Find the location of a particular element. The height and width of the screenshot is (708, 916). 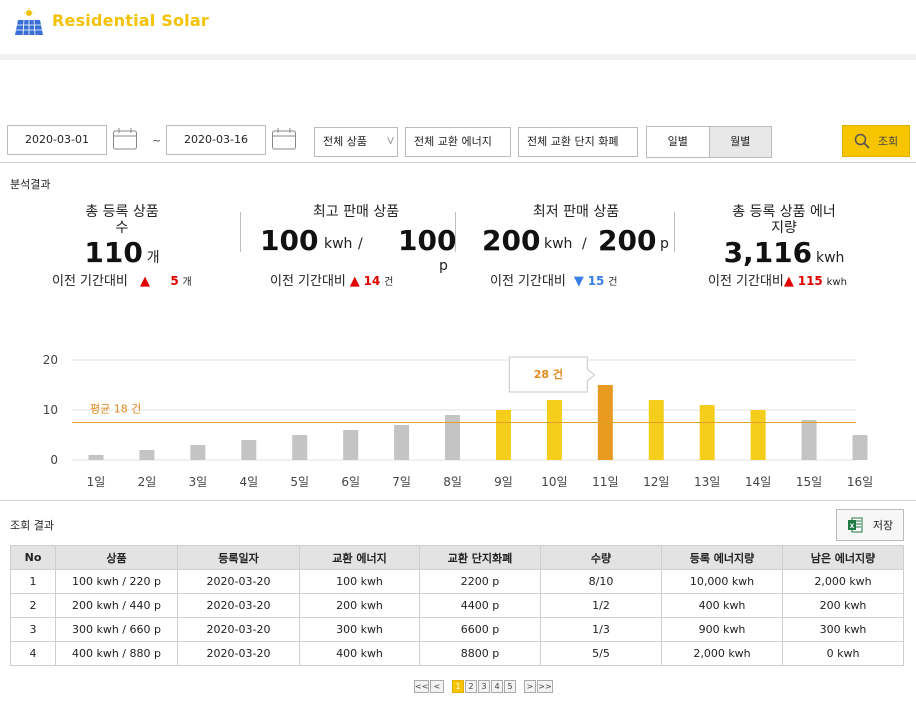

app-header: Residential Solar is located at coordinates (458, 27).